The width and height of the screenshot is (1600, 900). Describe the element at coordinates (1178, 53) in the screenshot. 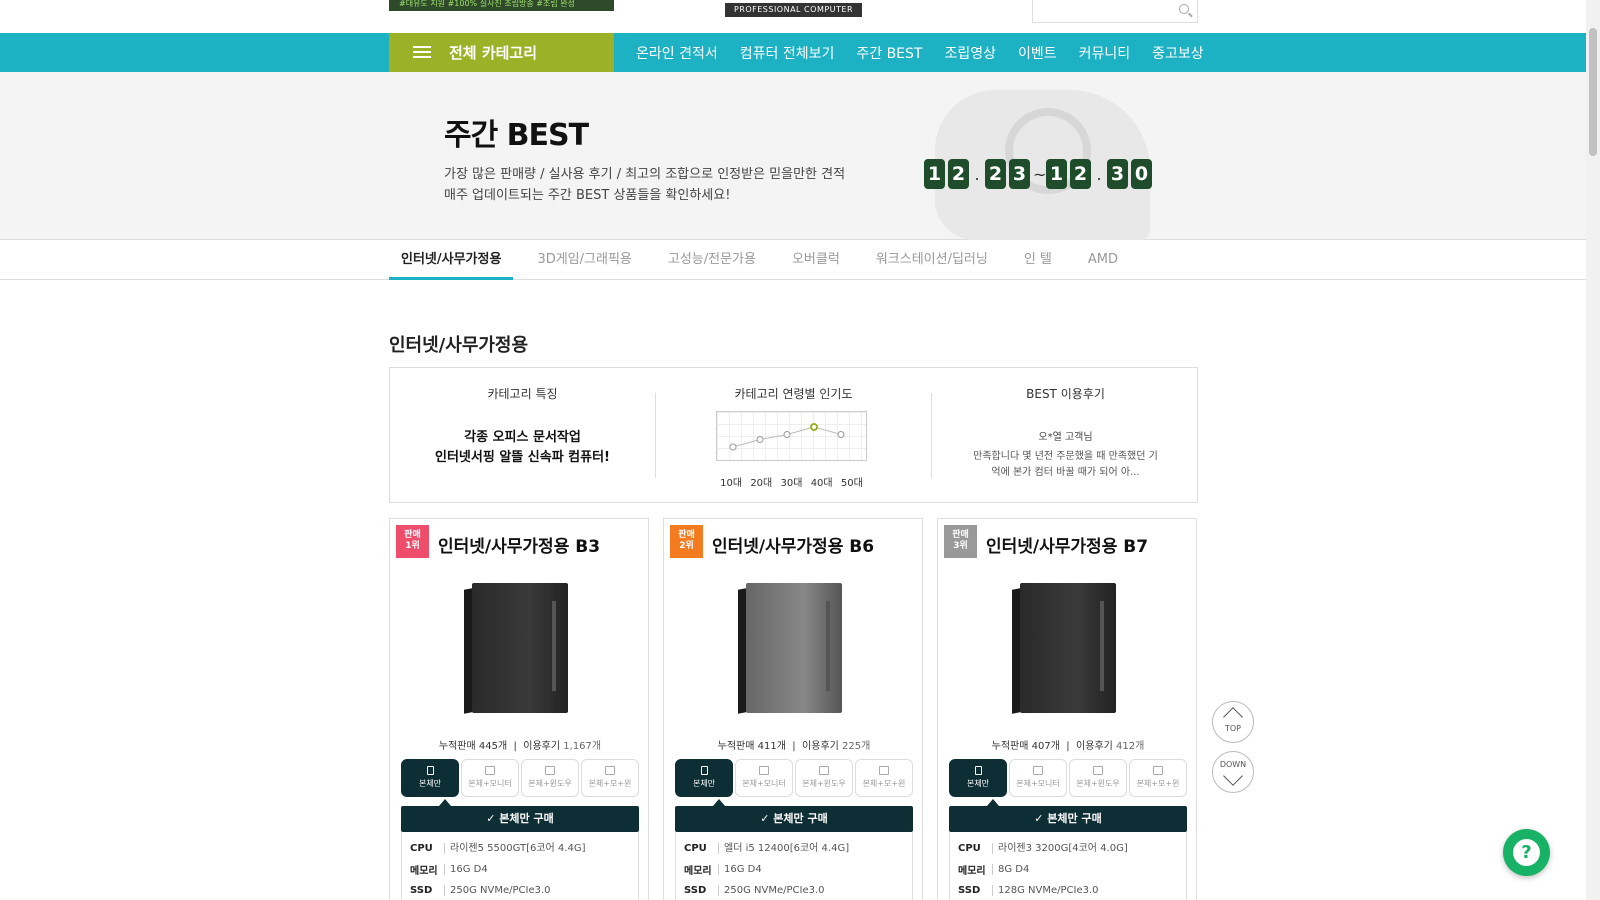

I see `nav-item-trade-in: 중고보상` at that location.